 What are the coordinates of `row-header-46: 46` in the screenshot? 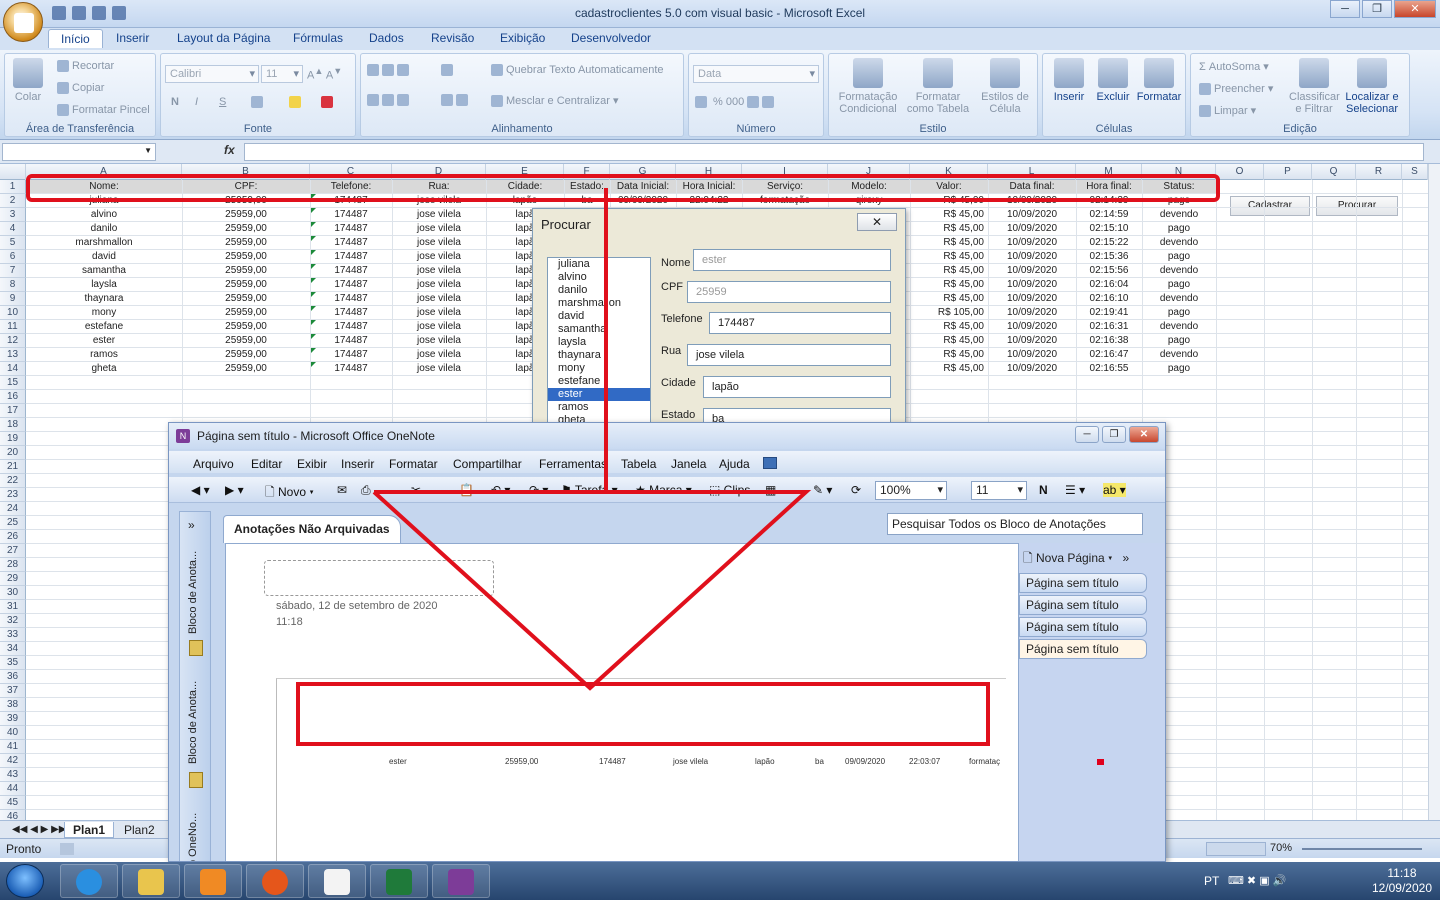 It's located at (13, 815).